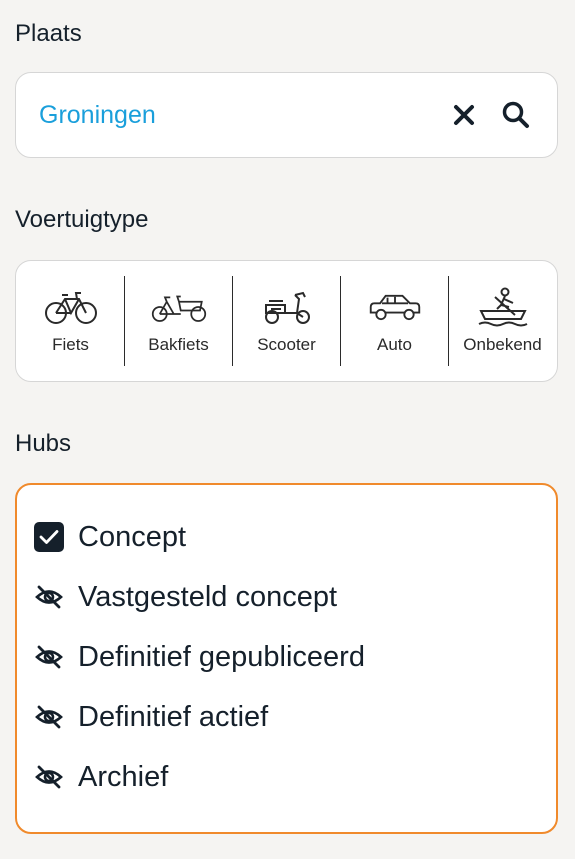 This screenshot has width=575, height=859. I want to click on search-icon, so click(515, 114).